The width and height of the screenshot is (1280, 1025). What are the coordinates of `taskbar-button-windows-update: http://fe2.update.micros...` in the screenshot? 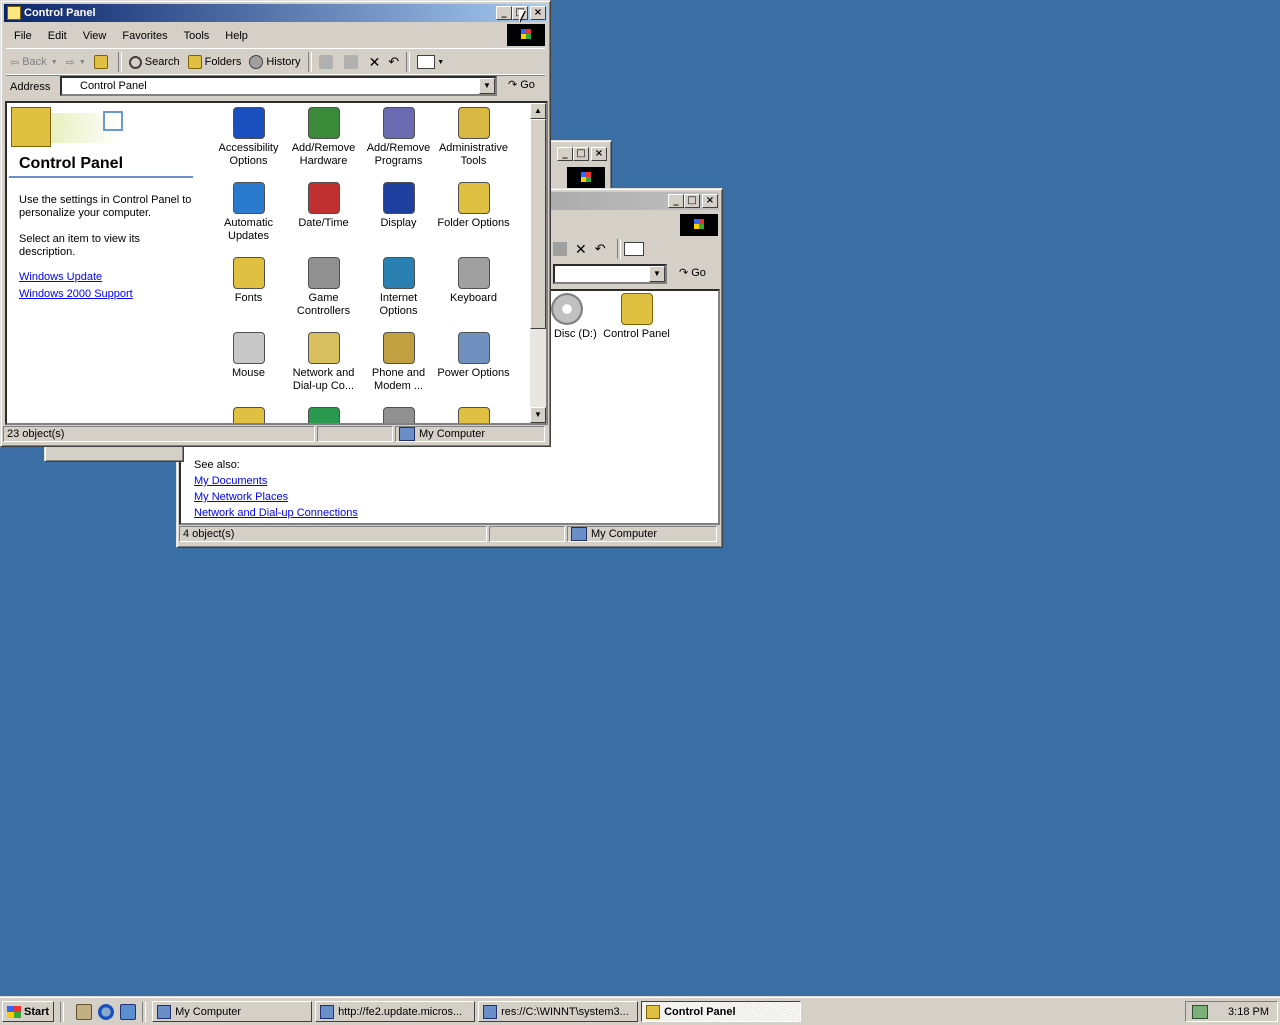 It's located at (395, 1011).